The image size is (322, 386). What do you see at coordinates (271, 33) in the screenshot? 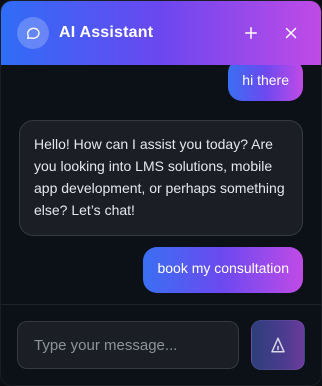
I see `header-actions` at bounding box center [271, 33].